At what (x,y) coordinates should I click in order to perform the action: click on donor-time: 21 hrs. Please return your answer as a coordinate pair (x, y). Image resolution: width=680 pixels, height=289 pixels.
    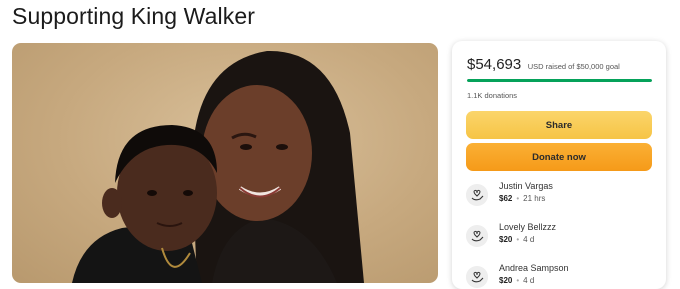
    Looking at the image, I should click on (534, 198).